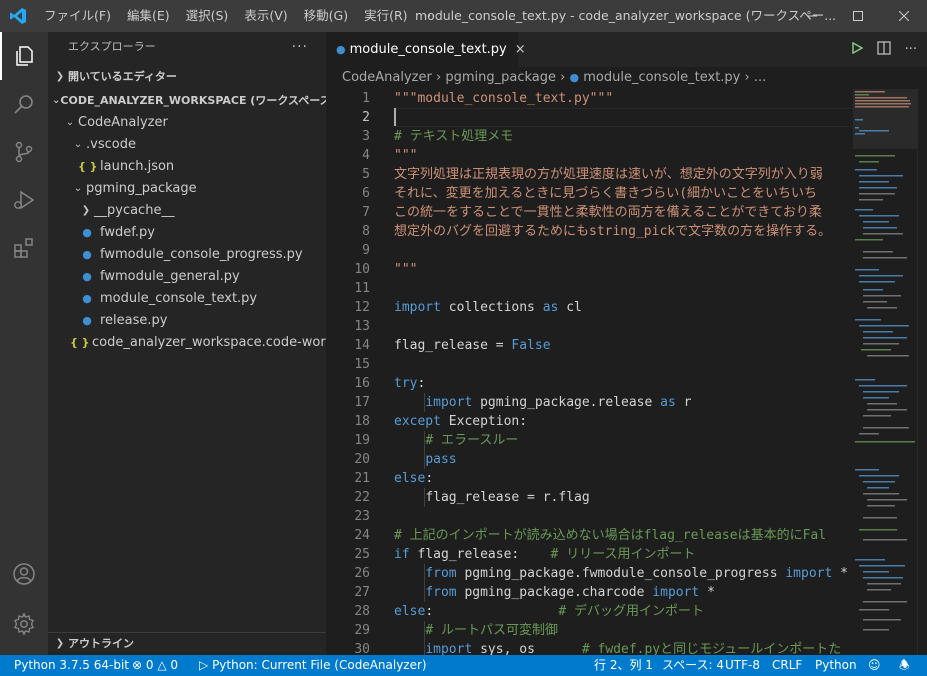 This screenshot has height=676, width=927. Describe the element at coordinates (922, 372) in the screenshot. I see `editor-scrollbar` at that location.